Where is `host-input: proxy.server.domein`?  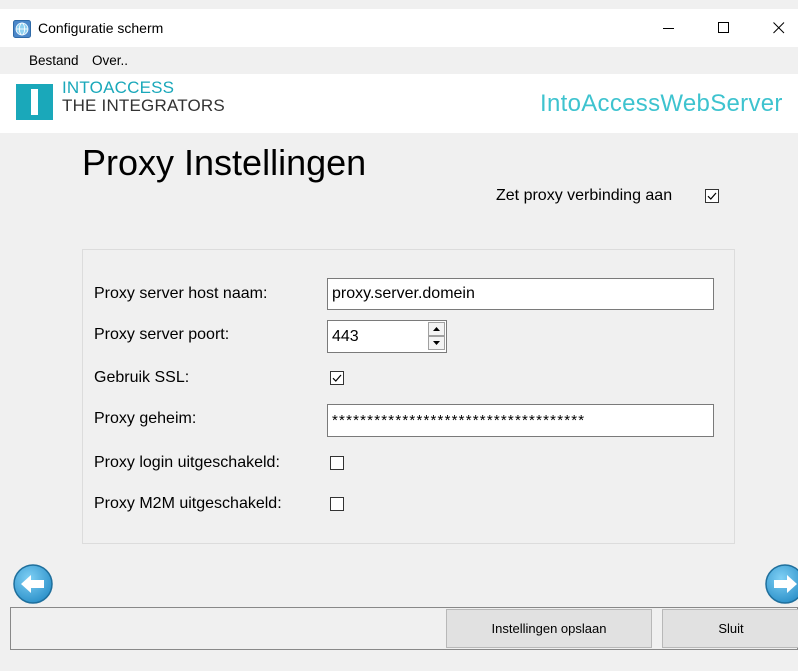
host-input: proxy.server.domein is located at coordinates (520, 294).